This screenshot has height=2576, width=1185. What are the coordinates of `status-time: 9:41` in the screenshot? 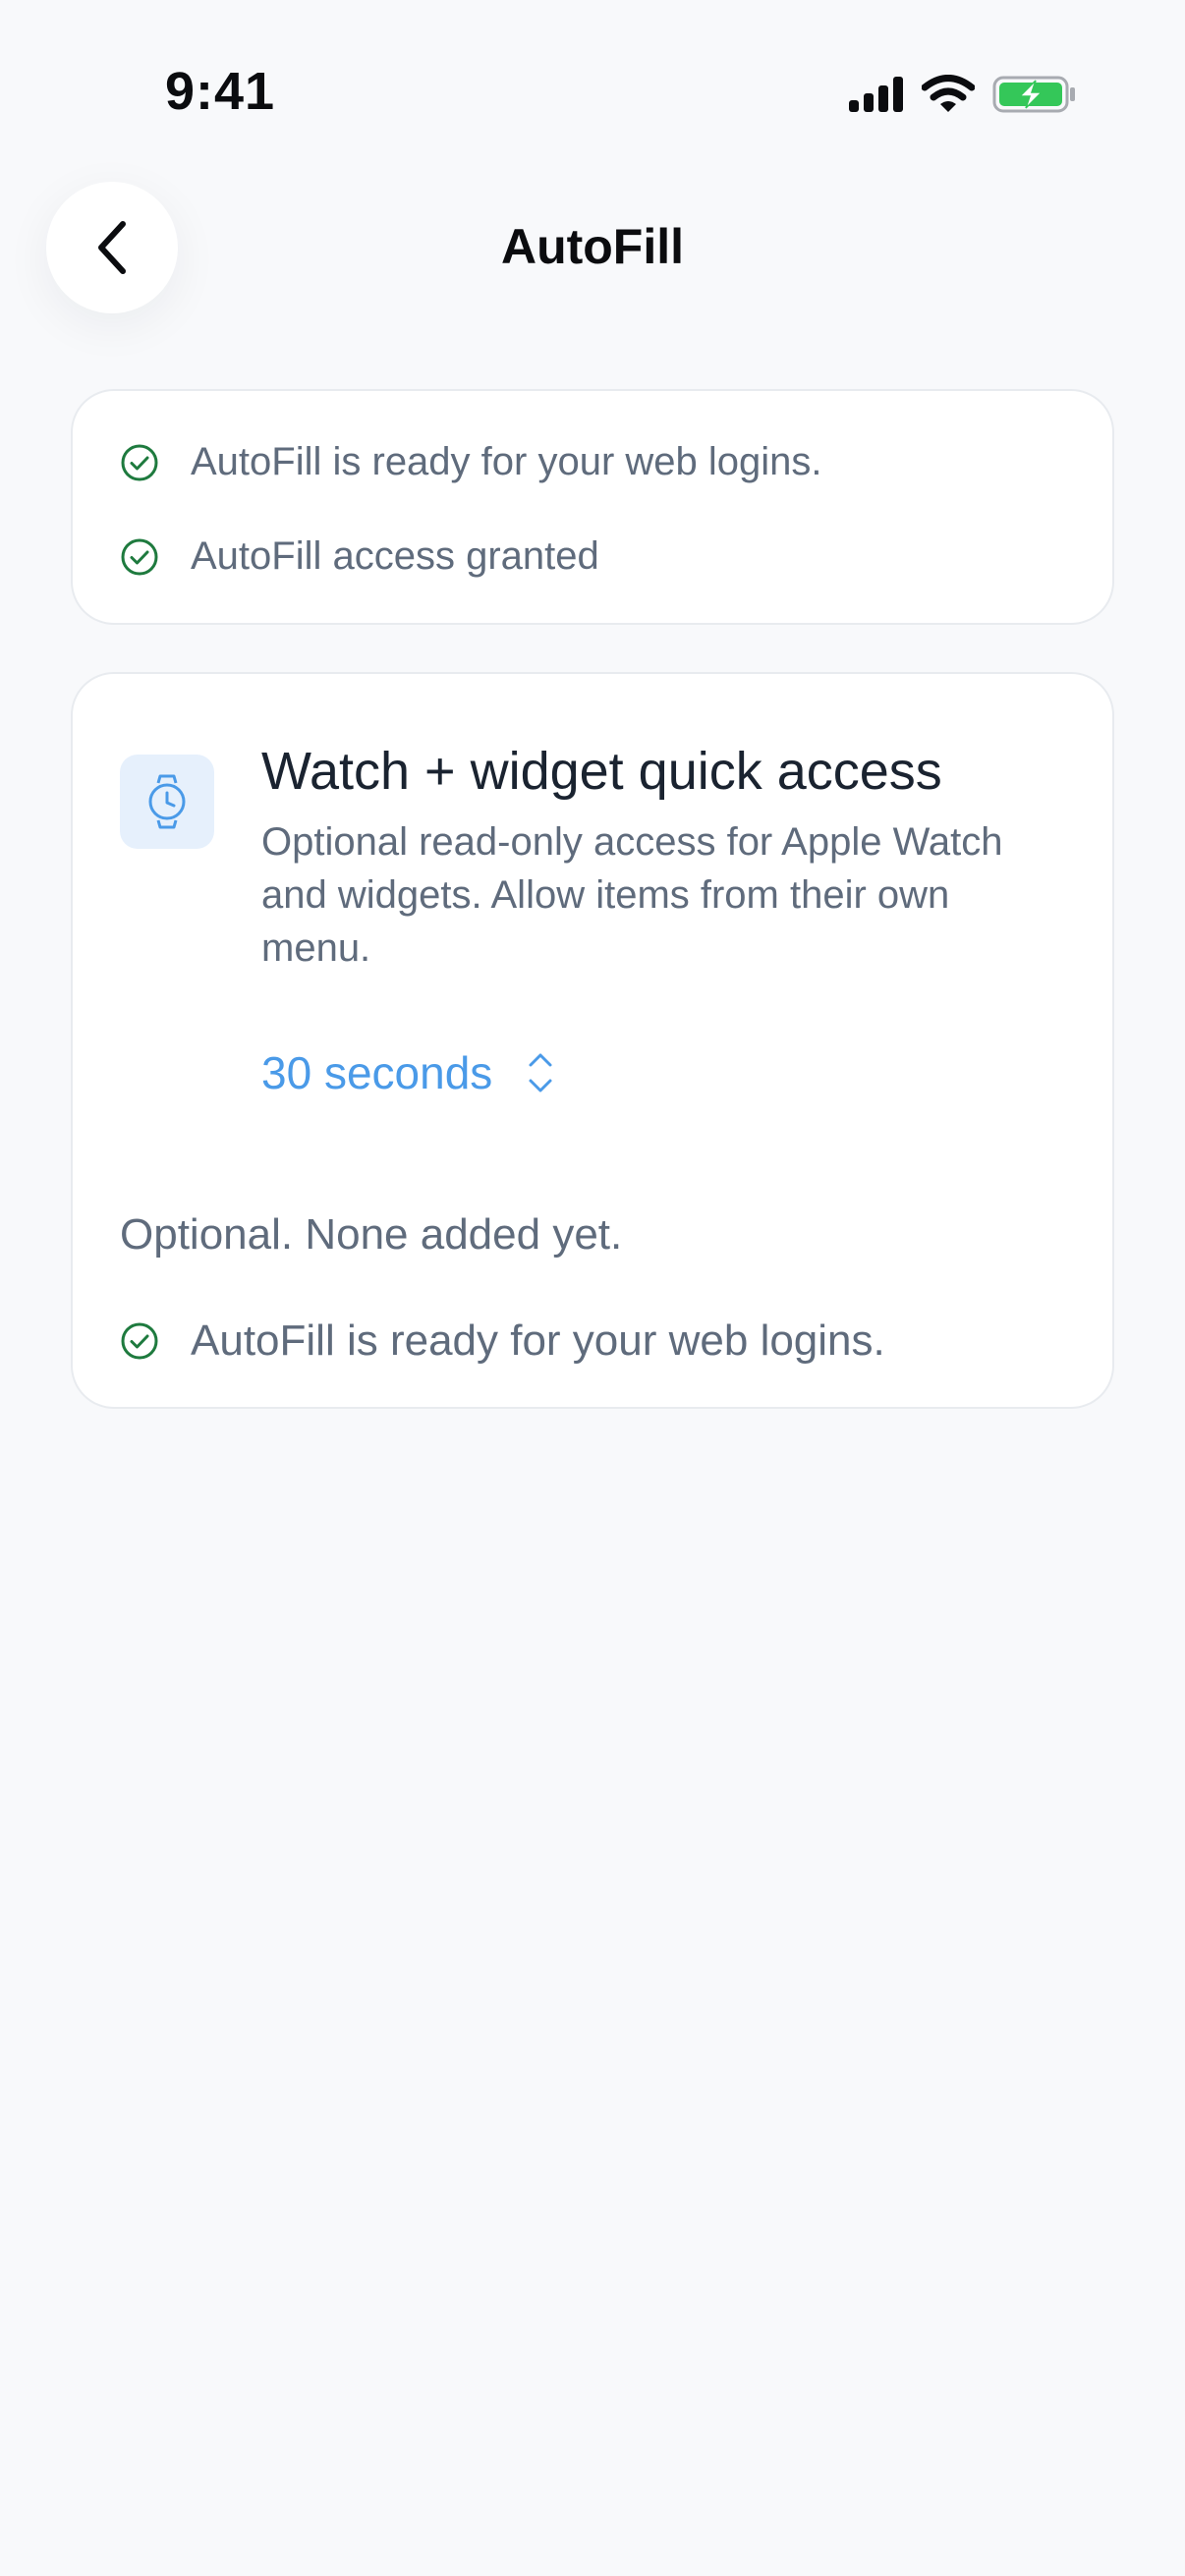 It's located at (221, 91).